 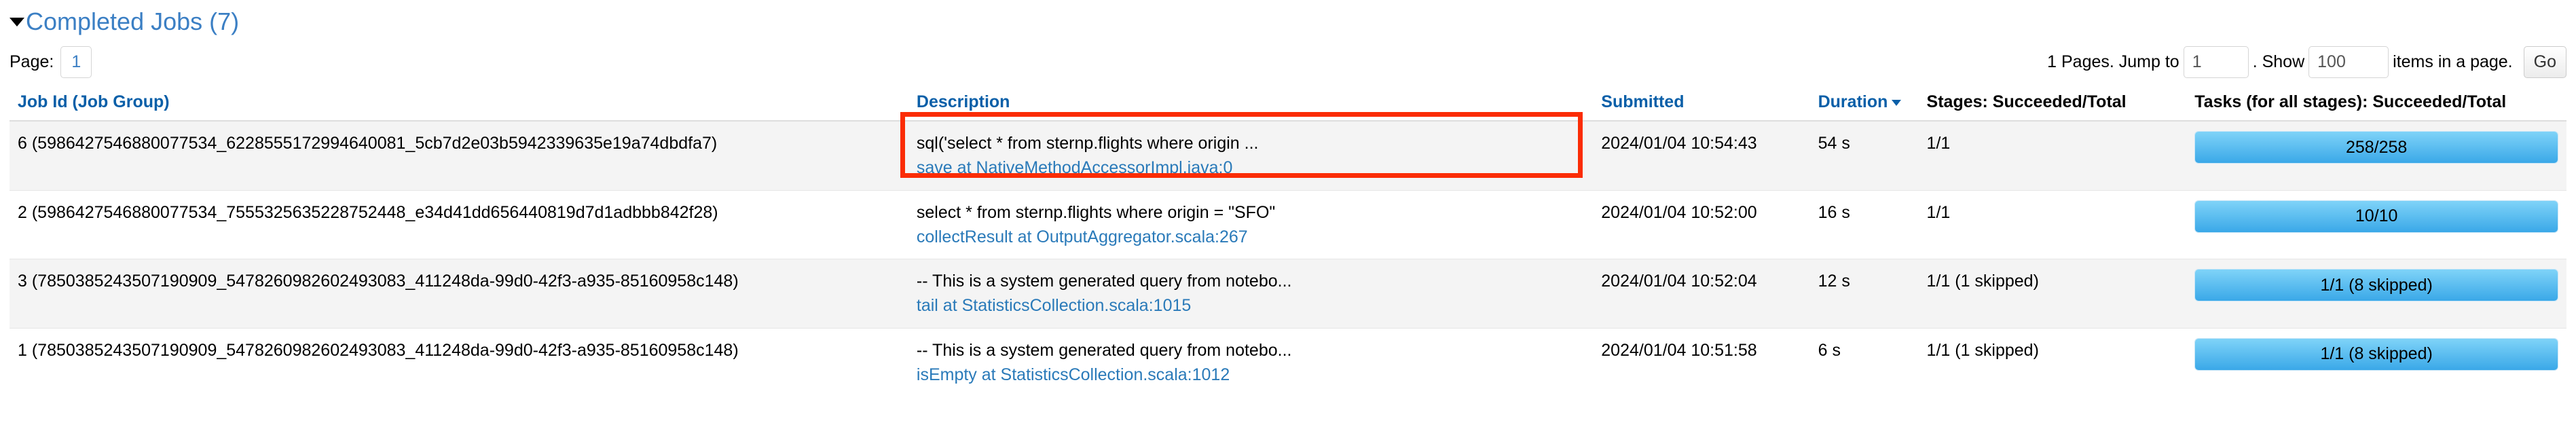 What do you see at coordinates (459, 104) in the screenshot?
I see `column-header-job-id: Job Id (Job Group)` at bounding box center [459, 104].